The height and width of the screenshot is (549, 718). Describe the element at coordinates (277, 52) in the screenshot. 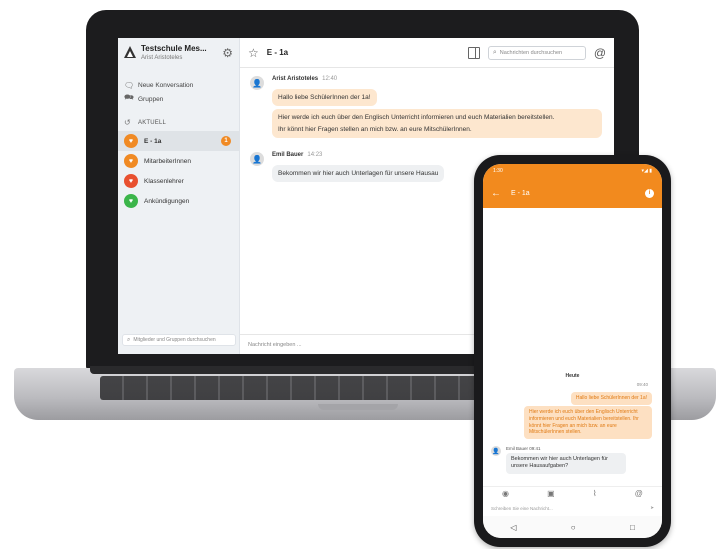

I see `channel-title: E - 1a` at that location.